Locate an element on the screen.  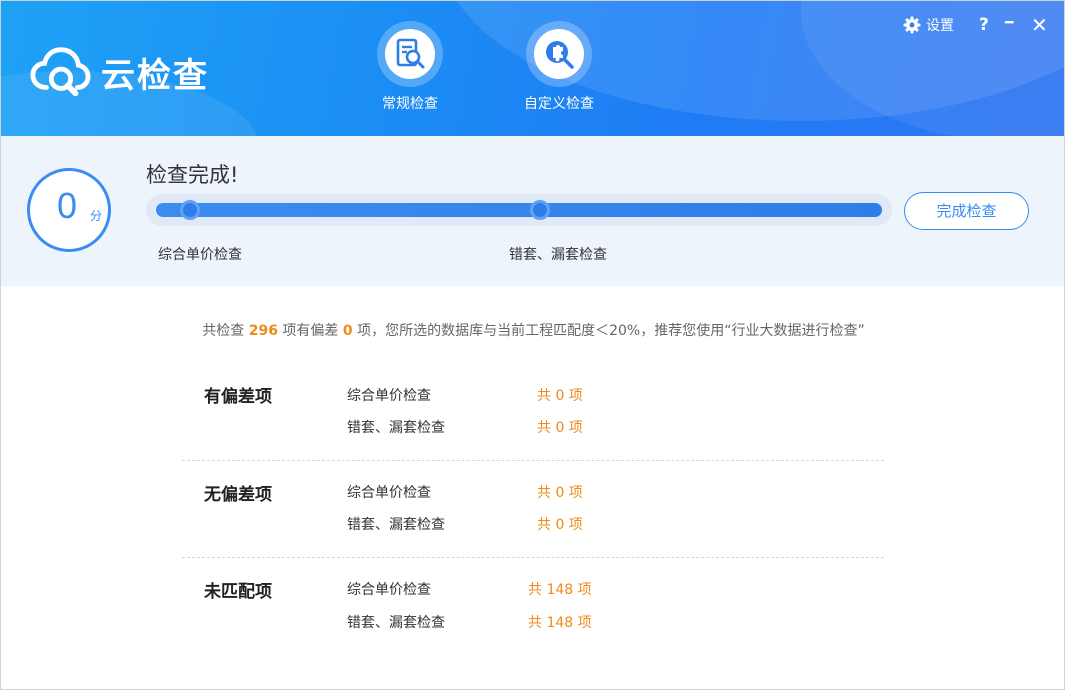
progress-track is located at coordinates (519, 210).